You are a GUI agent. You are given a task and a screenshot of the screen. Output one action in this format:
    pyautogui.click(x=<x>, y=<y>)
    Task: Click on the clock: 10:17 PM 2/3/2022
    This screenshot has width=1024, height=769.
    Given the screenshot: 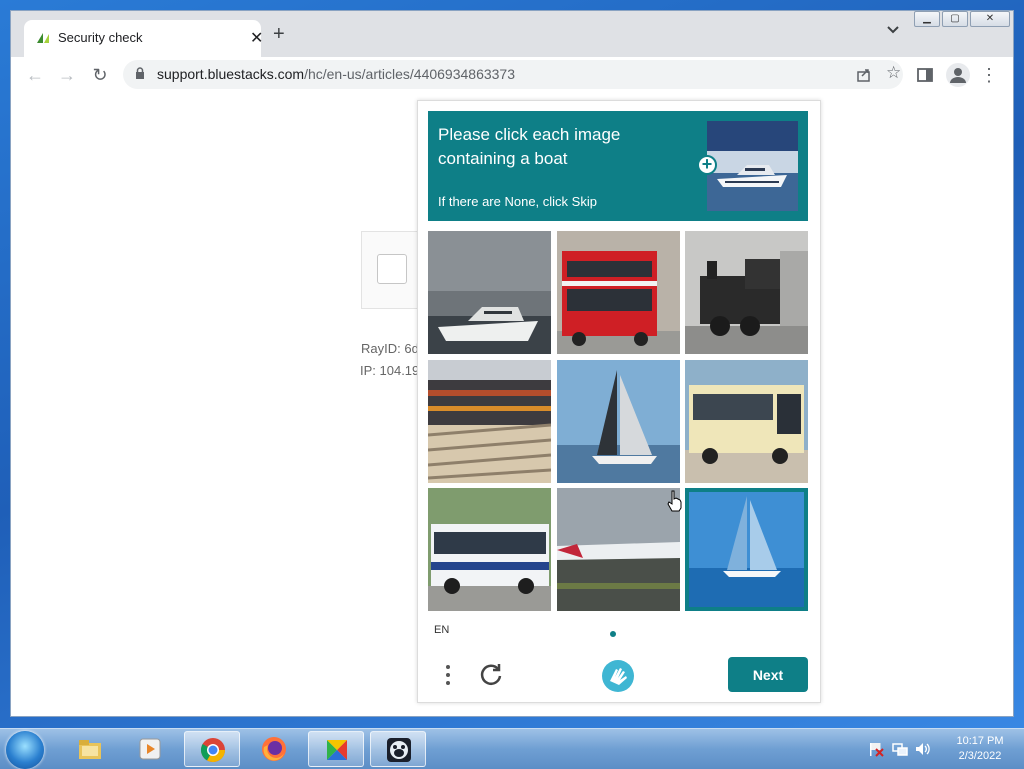 What is the action you would take?
    pyautogui.click(x=980, y=749)
    